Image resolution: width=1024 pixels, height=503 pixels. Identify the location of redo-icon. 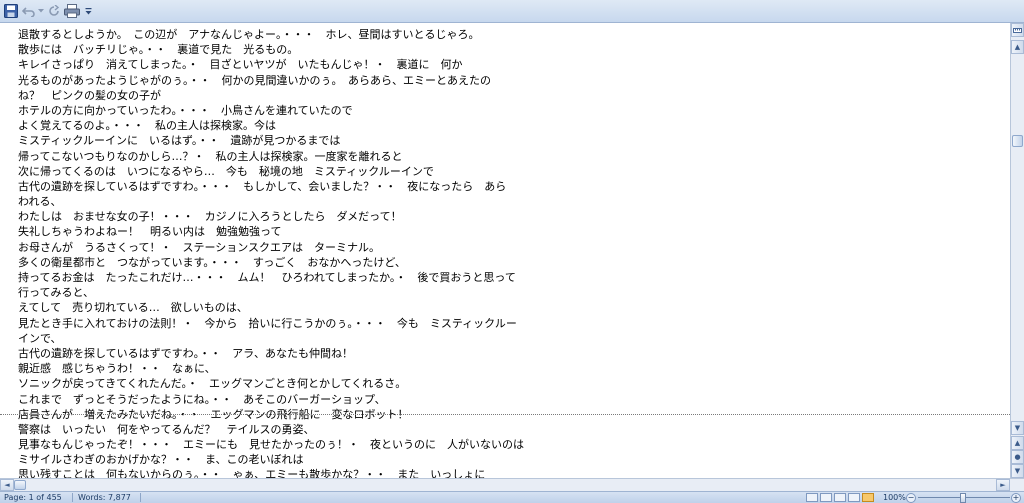
(54, 10).